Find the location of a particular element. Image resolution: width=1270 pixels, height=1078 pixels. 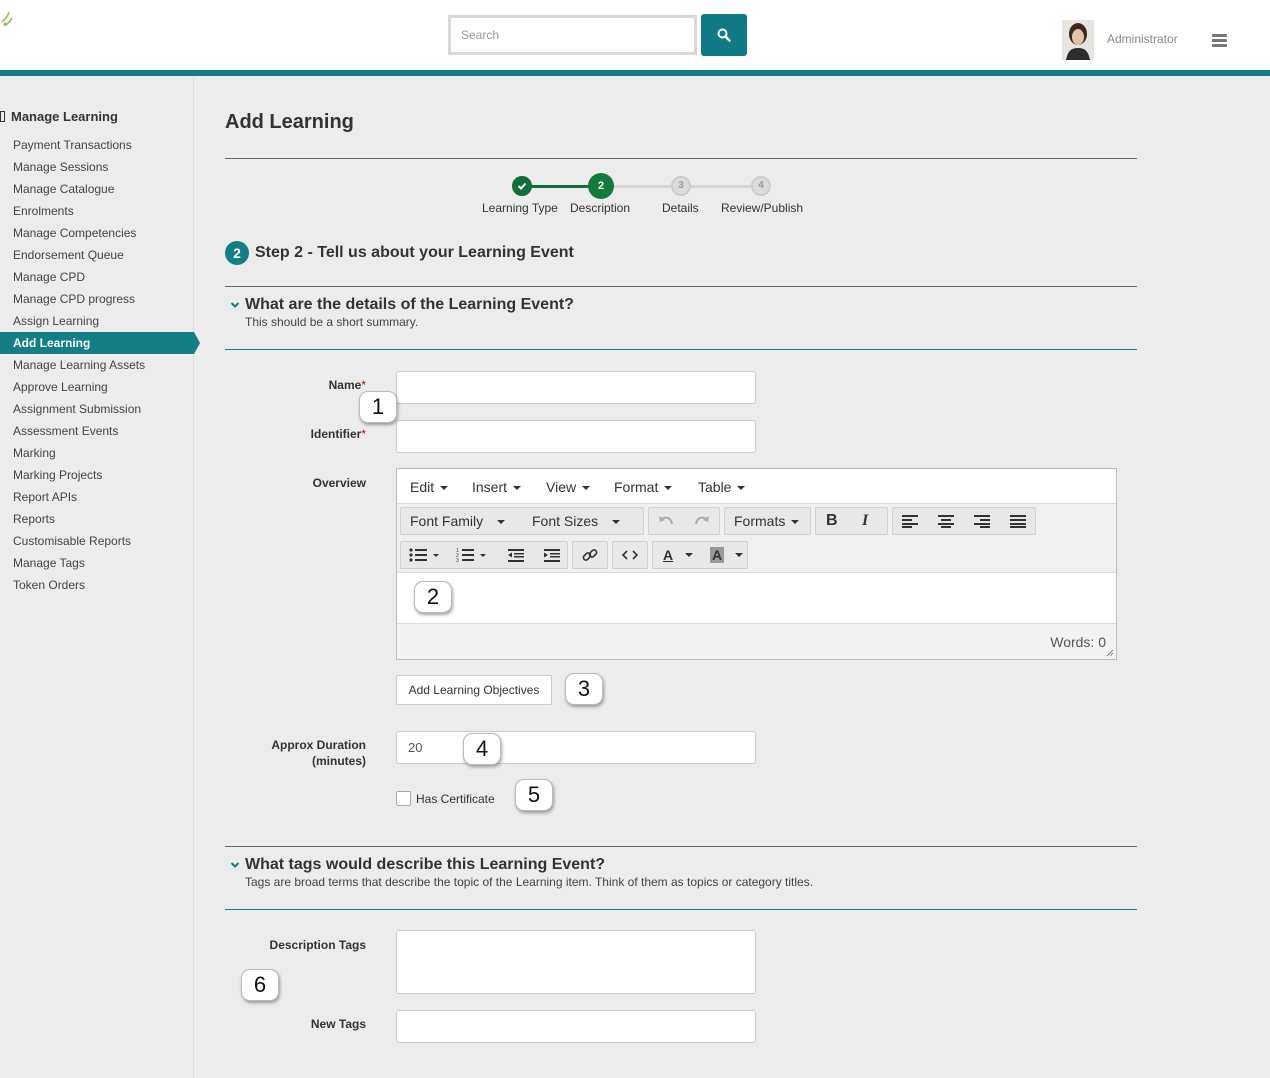

menu-view: View is located at coordinates (568, 487).